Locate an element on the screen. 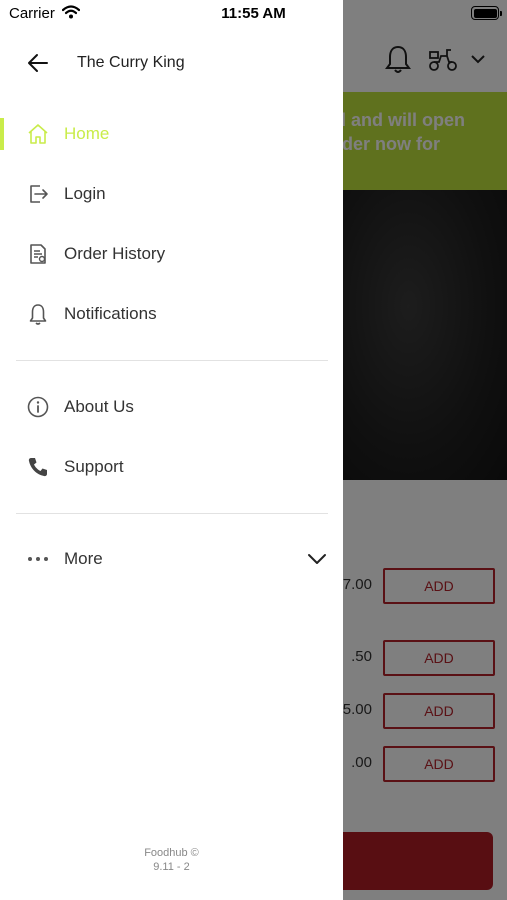 This screenshot has height=900, width=507. menu-item-more: More is located at coordinates (171, 559).